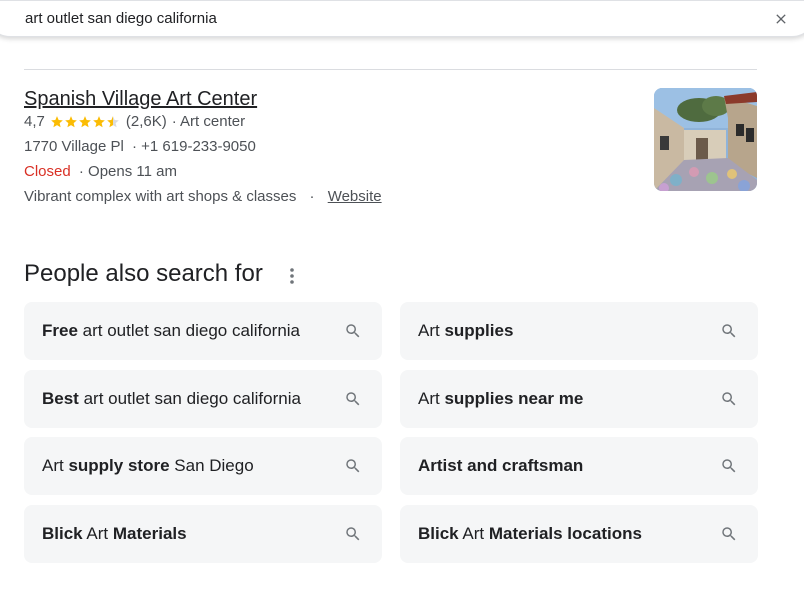  Describe the element at coordinates (501, 465) in the screenshot. I see `related-search-label: Artist and craftsman` at that location.